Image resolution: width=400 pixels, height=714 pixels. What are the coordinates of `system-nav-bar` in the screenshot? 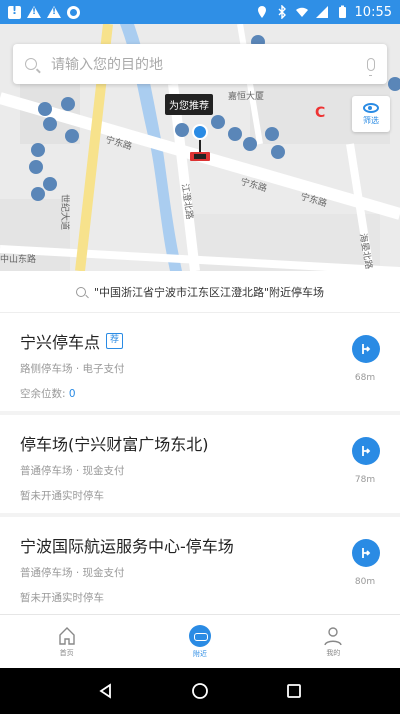 It's located at (200, 691).